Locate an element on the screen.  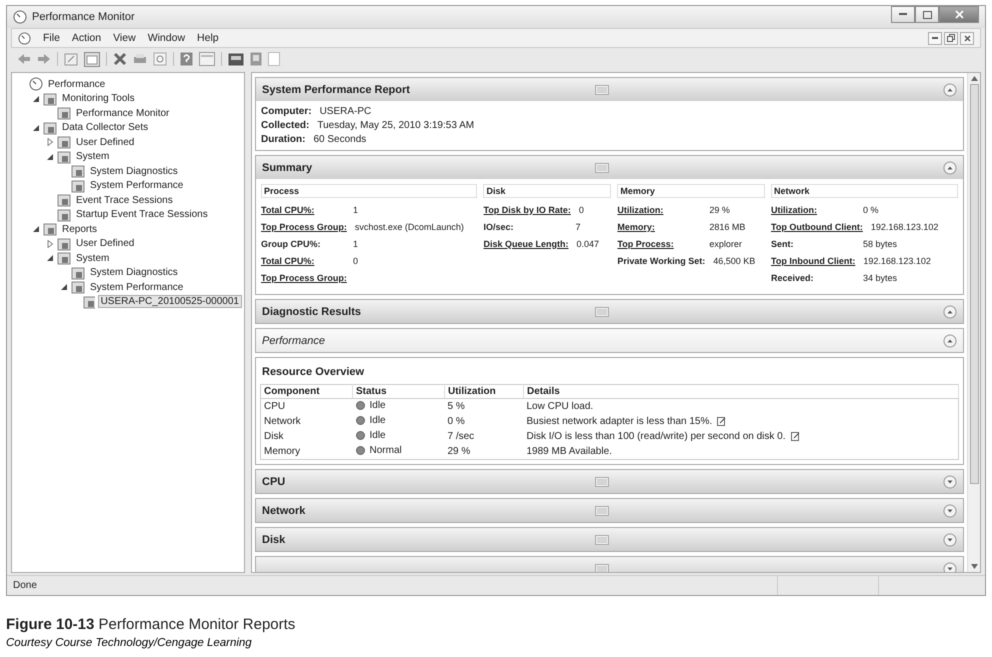
tree-item: Performance is located at coordinates (77, 84).